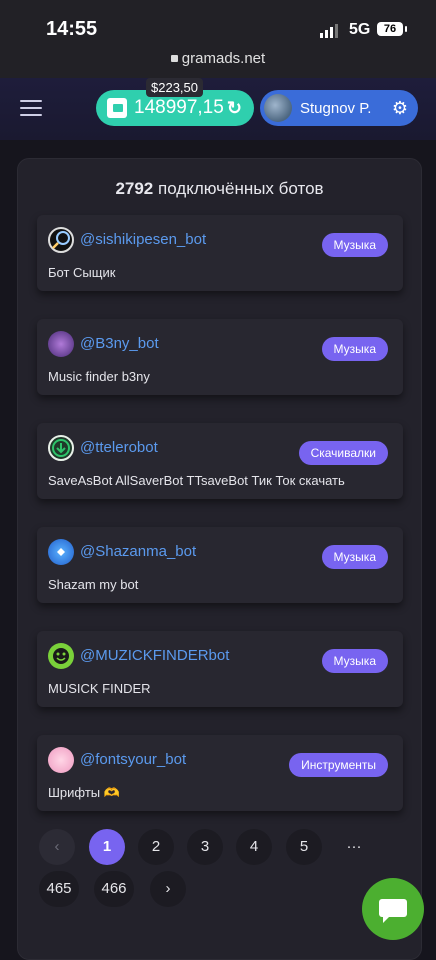 This screenshot has width=436, height=960. I want to click on network-type: 5G, so click(360, 29).